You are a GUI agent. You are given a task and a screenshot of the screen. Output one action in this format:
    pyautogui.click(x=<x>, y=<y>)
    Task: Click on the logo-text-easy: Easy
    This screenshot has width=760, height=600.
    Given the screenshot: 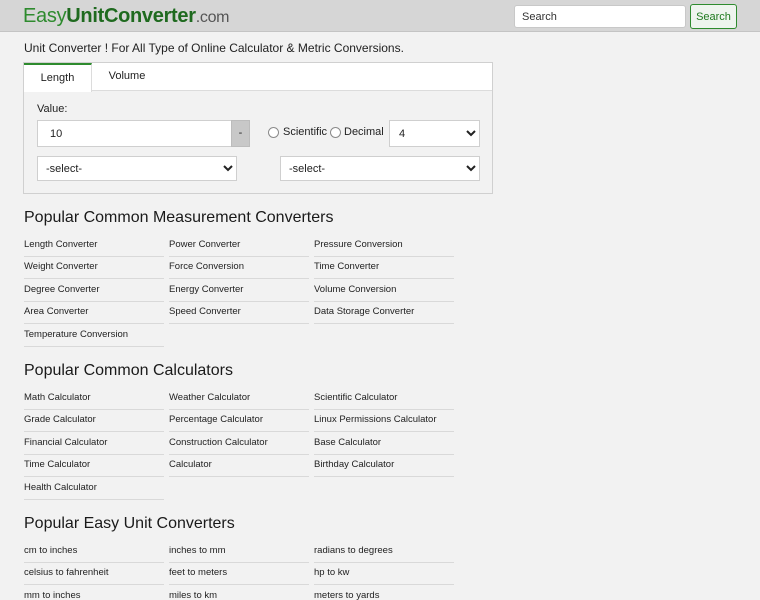 What is the action you would take?
    pyautogui.click(x=45, y=16)
    